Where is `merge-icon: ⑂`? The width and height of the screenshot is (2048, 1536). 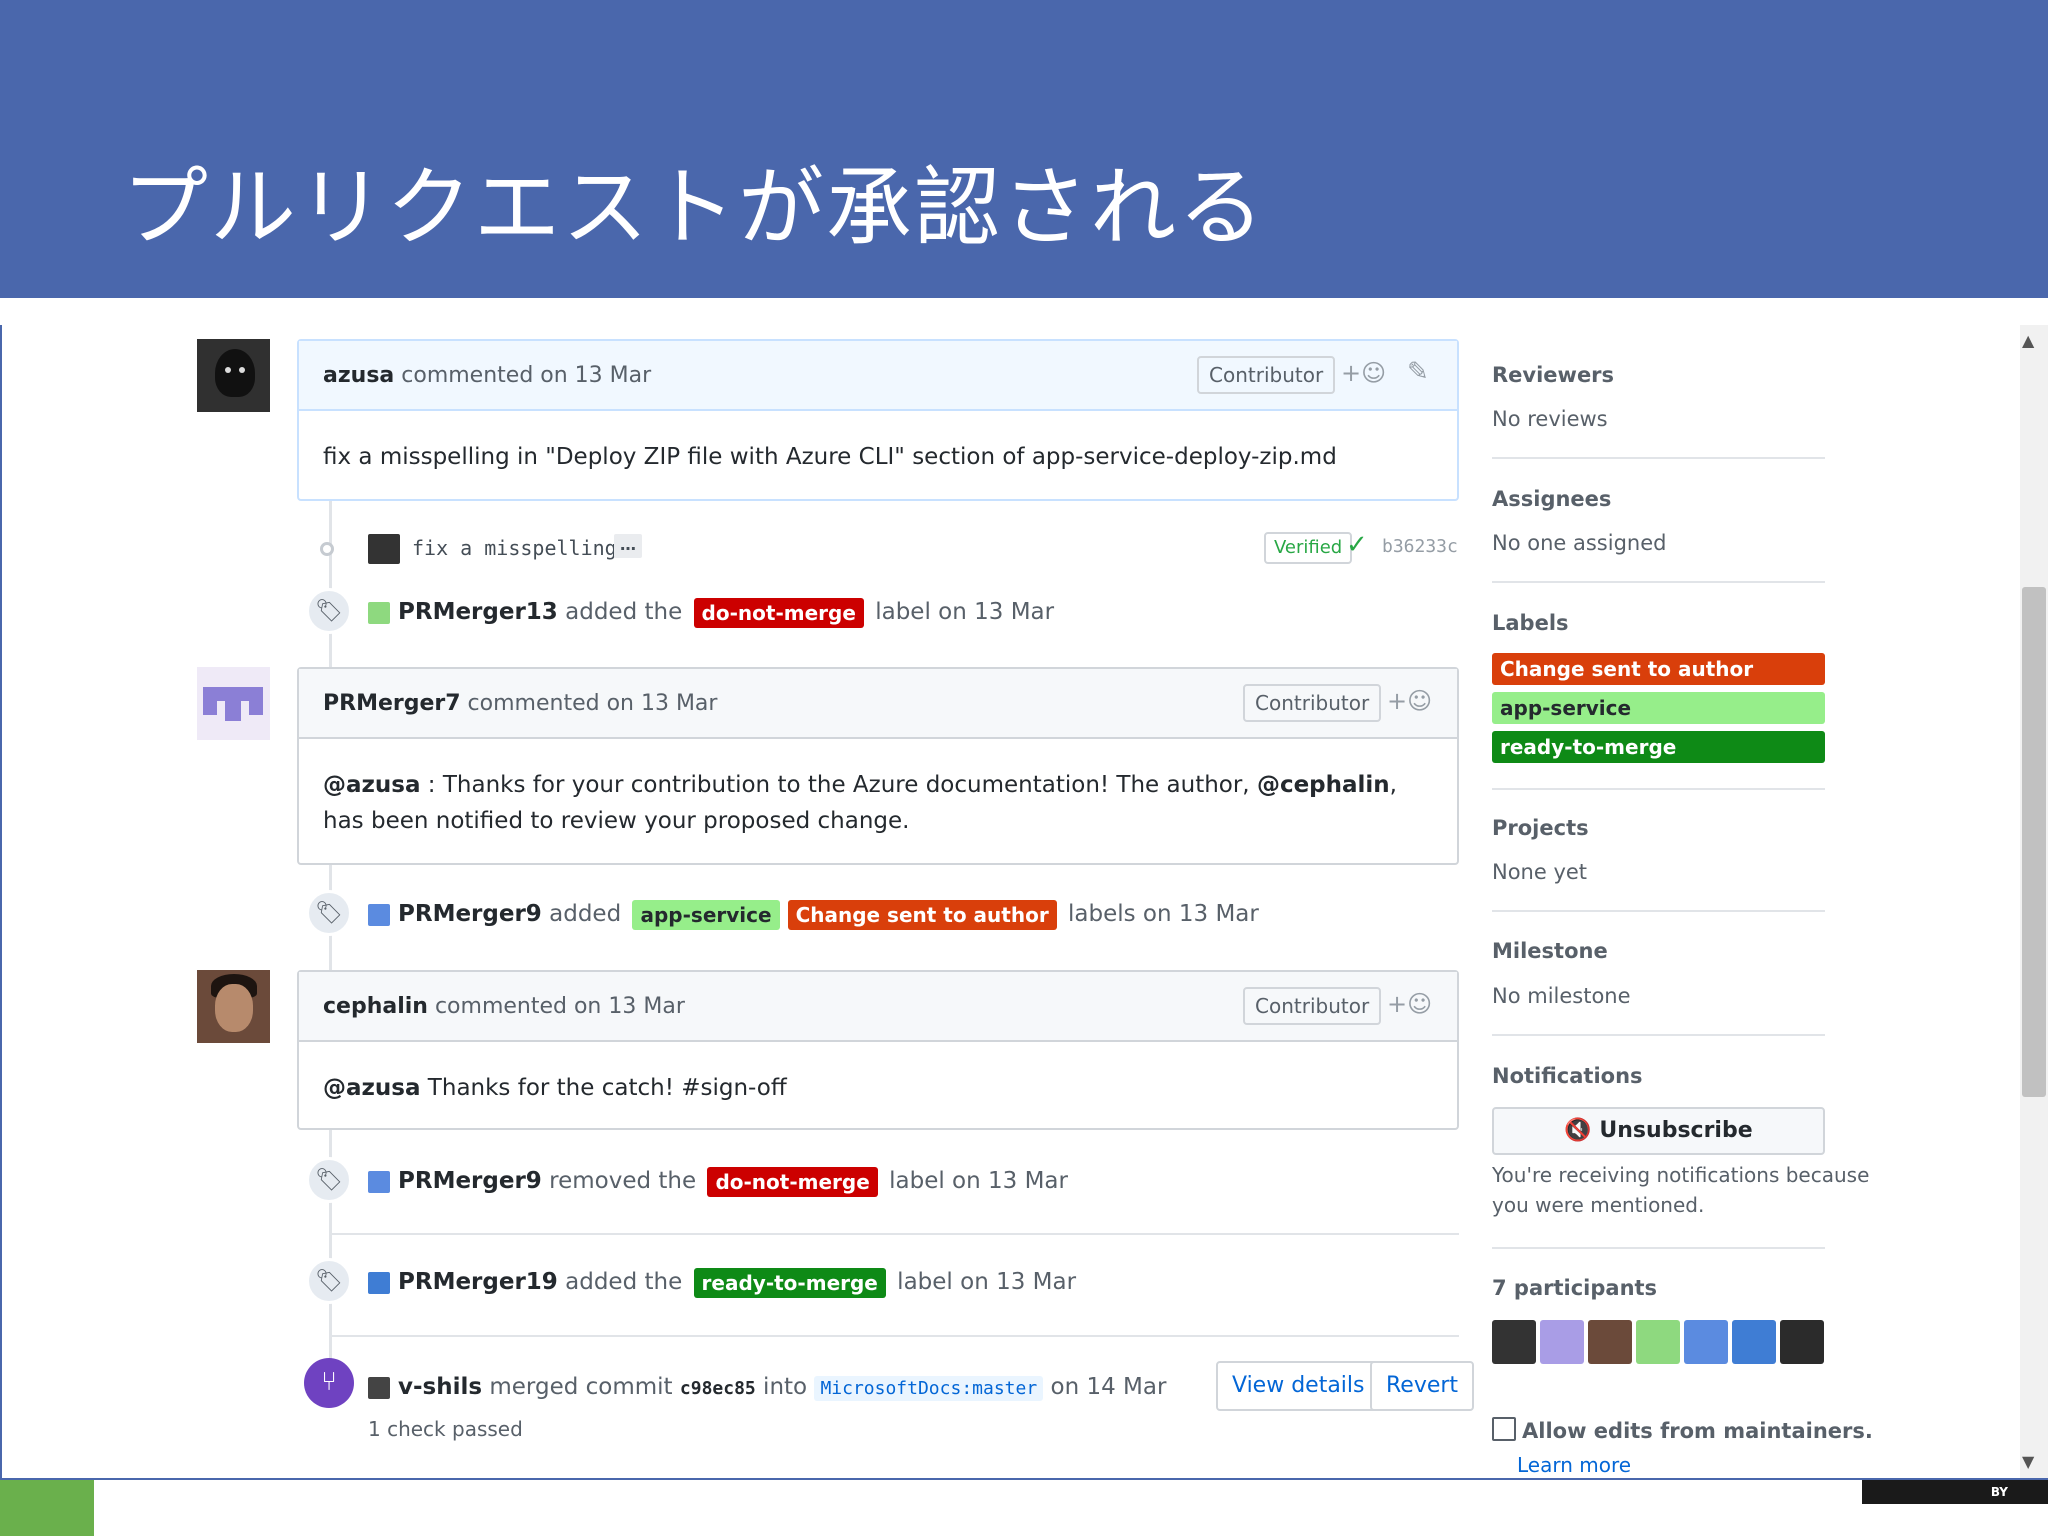 merge-icon: ⑂ is located at coordinates (329, 1383).